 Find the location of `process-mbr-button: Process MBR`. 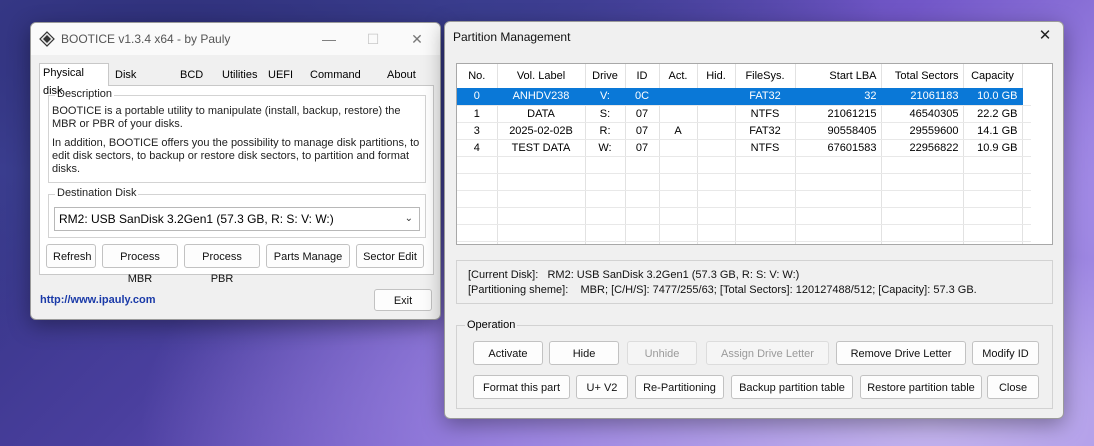

process-mbr-button: Process MBR is located at coordinates (140, 264).